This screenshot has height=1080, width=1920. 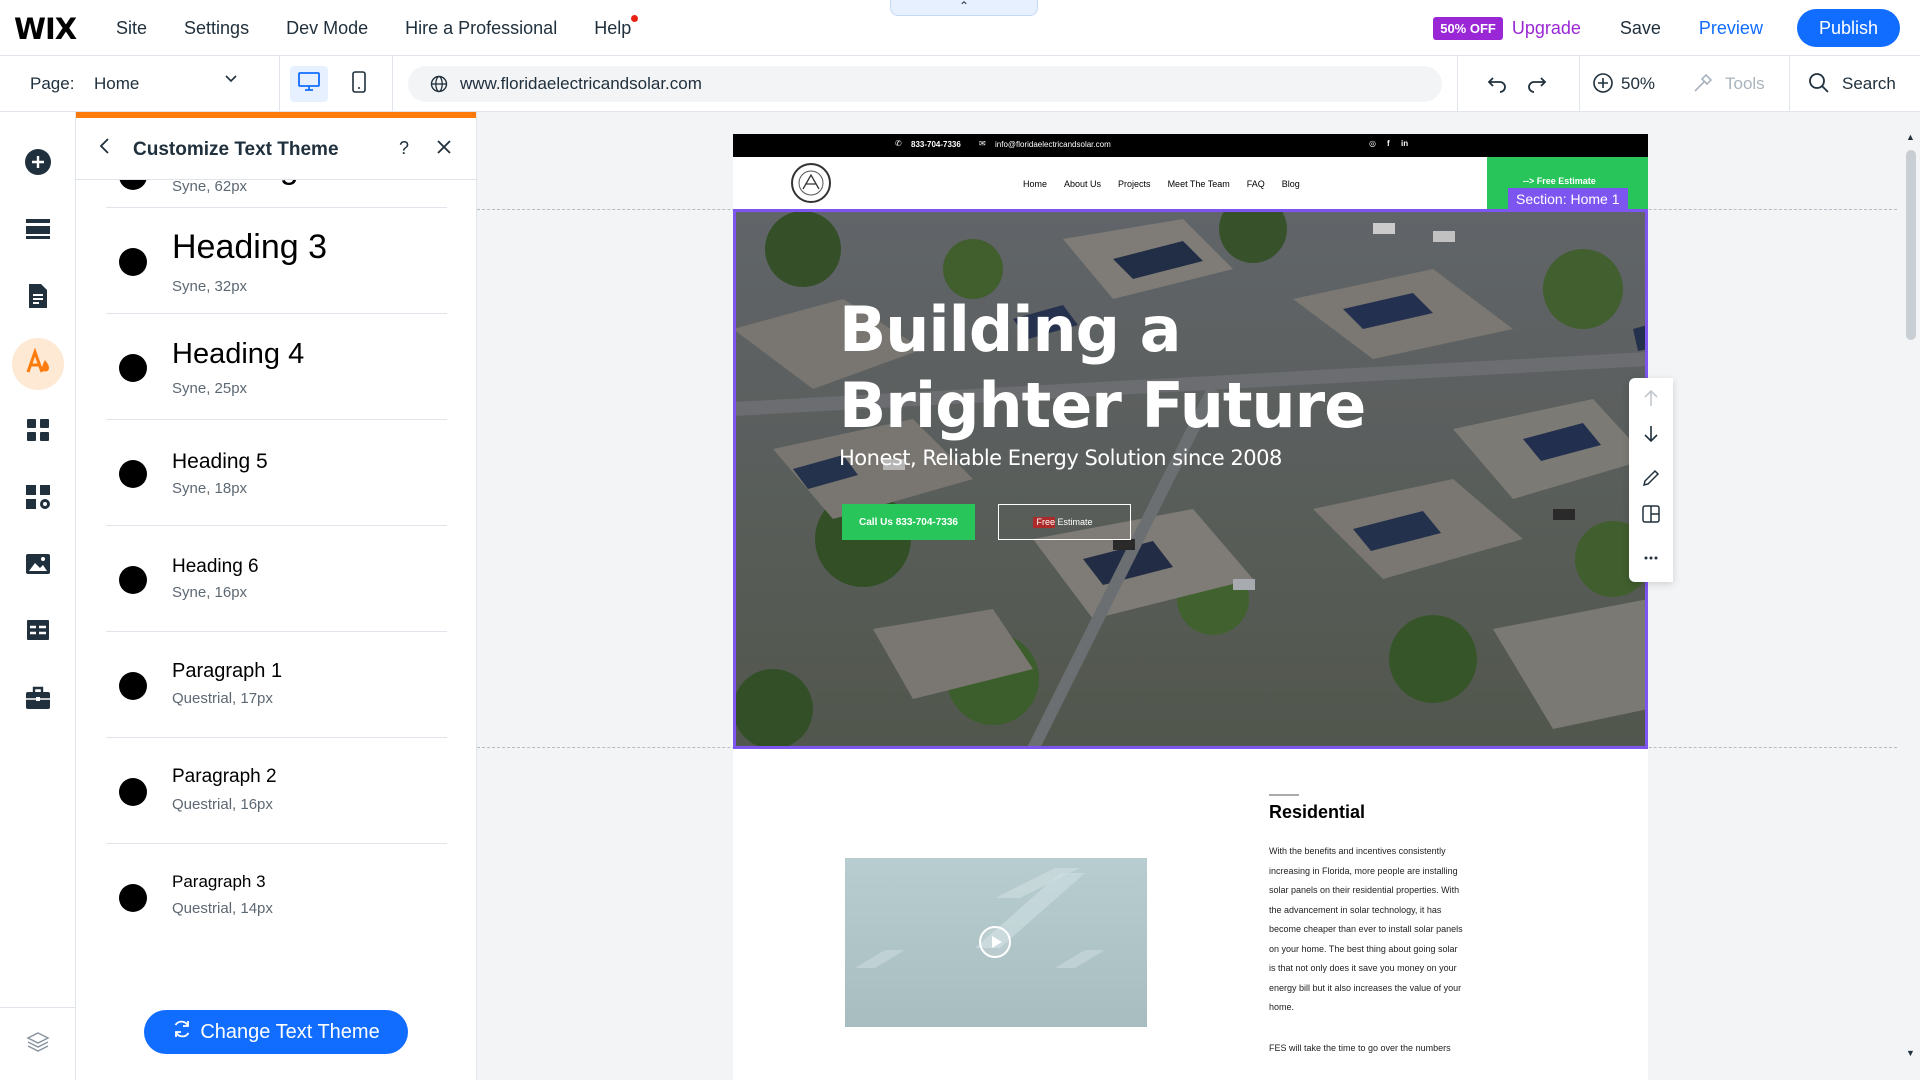 What do you see at coordinates (1102, 405) in the screenshot?
I see `hero-title-line-2: Brighter Future` at bounding box center [1102, 405].